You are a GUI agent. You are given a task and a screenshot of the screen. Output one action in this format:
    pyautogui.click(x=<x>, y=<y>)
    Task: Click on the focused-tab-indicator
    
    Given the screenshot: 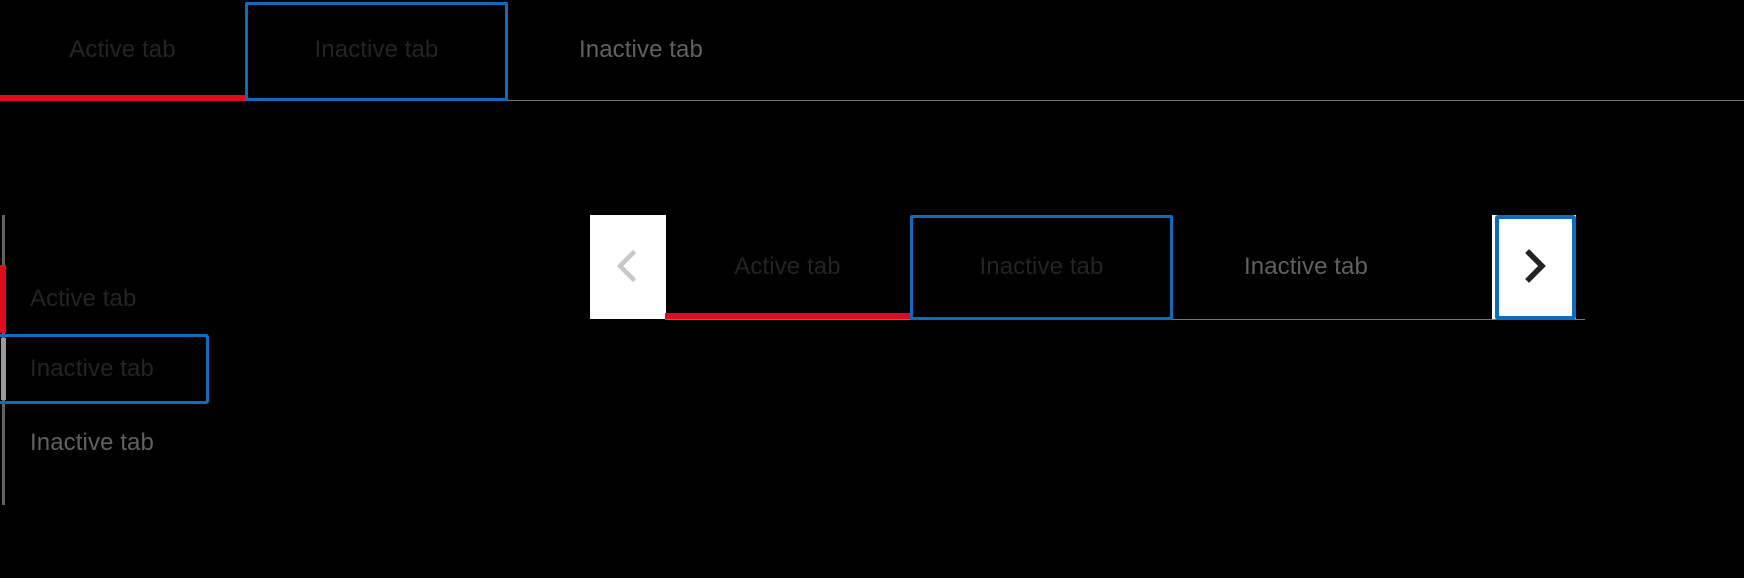 What is the action you would take?
    pyautogui.click(x=3, y=369)
    